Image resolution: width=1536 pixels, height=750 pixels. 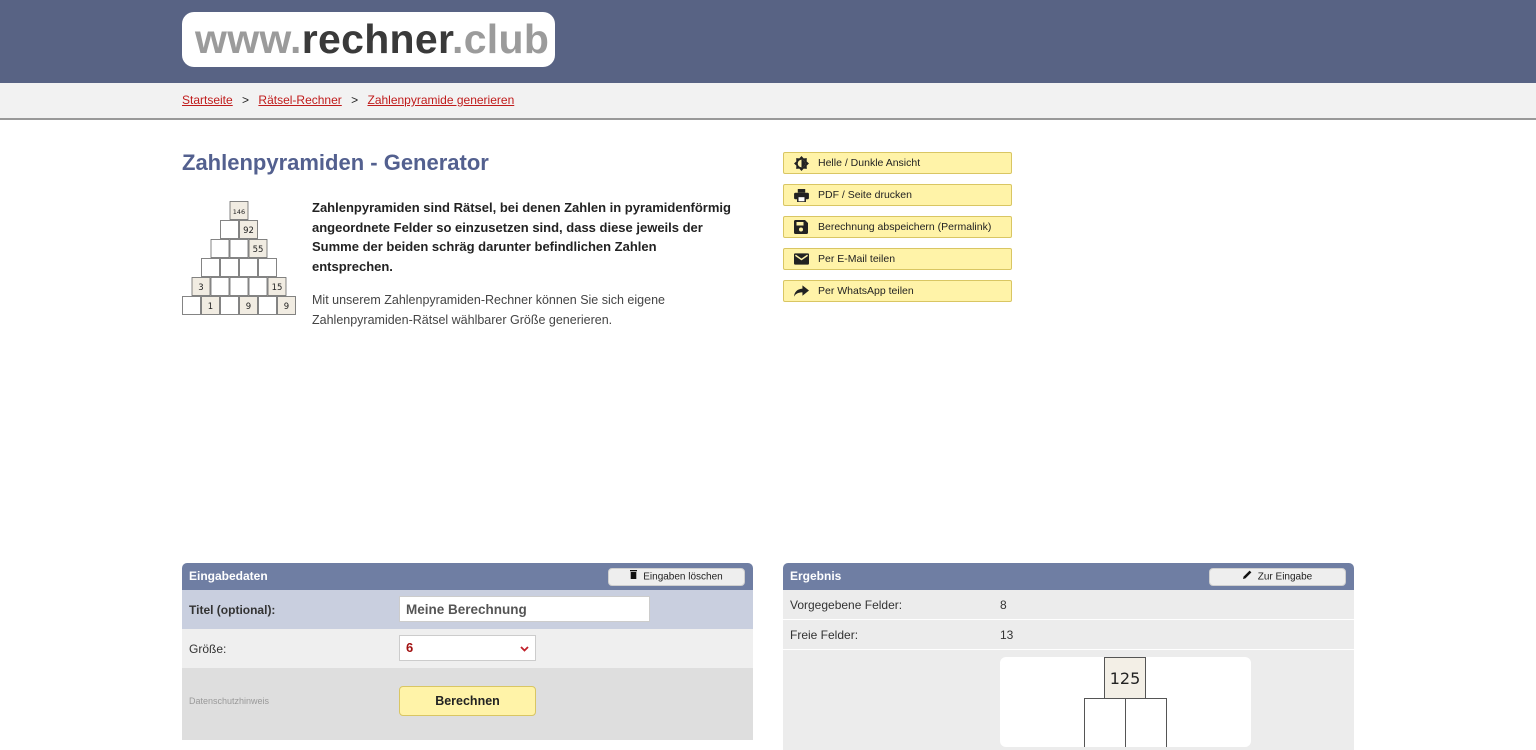 What do you see at coordinates (440, 100) in the screenshot?
I see `breadcrumb-current-link: Zahlenpyramide generieren` at bounding box center [440, 100].